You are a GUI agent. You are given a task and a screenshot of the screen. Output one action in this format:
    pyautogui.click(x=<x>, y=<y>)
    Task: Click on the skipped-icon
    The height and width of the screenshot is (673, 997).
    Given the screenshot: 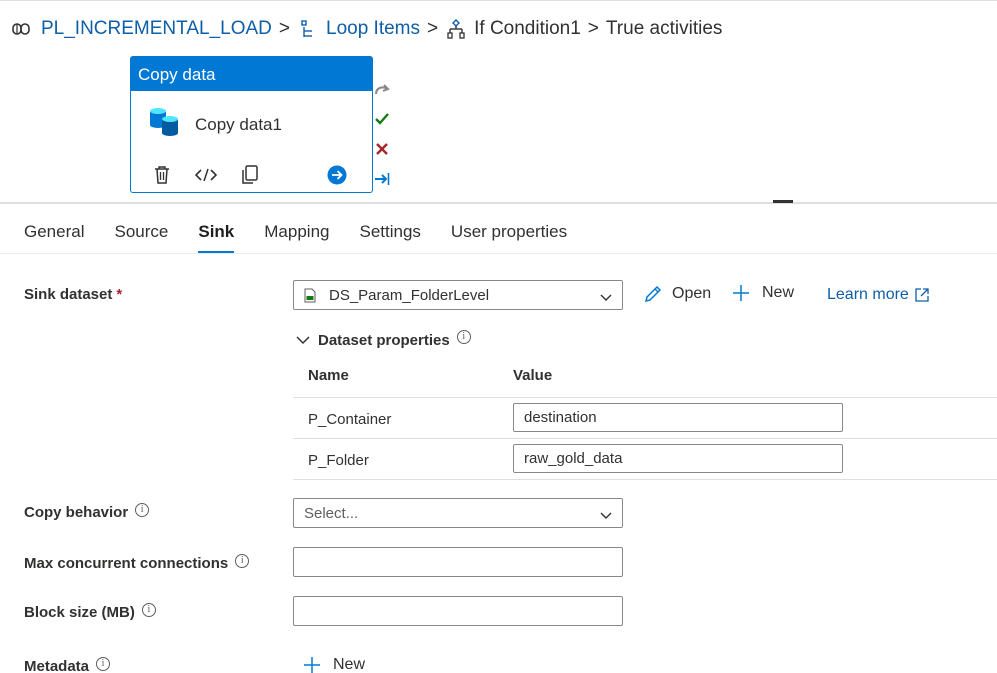 What is the action you would take?
    pyautogui.click(x=381, y=88)
    